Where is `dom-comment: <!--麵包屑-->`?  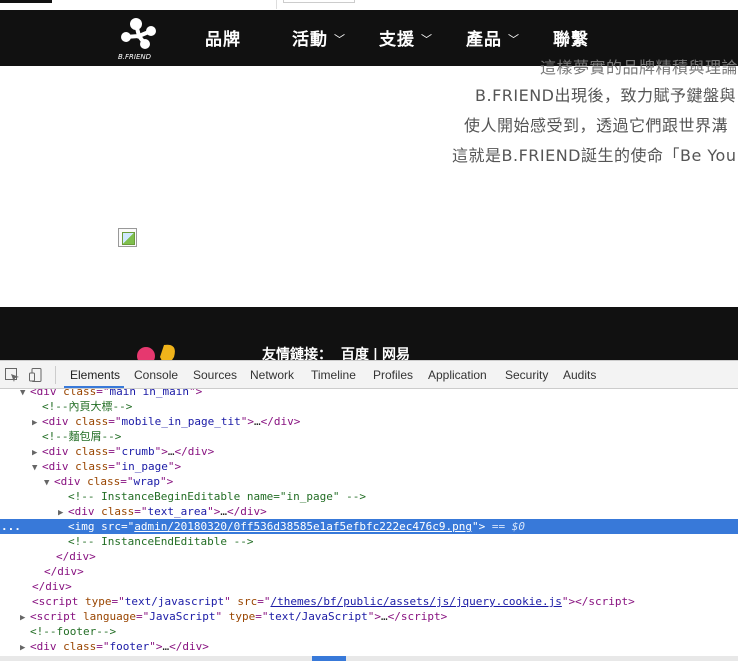 dom-comment: <!--麵包屑--> is located at coordinates (369, 436).